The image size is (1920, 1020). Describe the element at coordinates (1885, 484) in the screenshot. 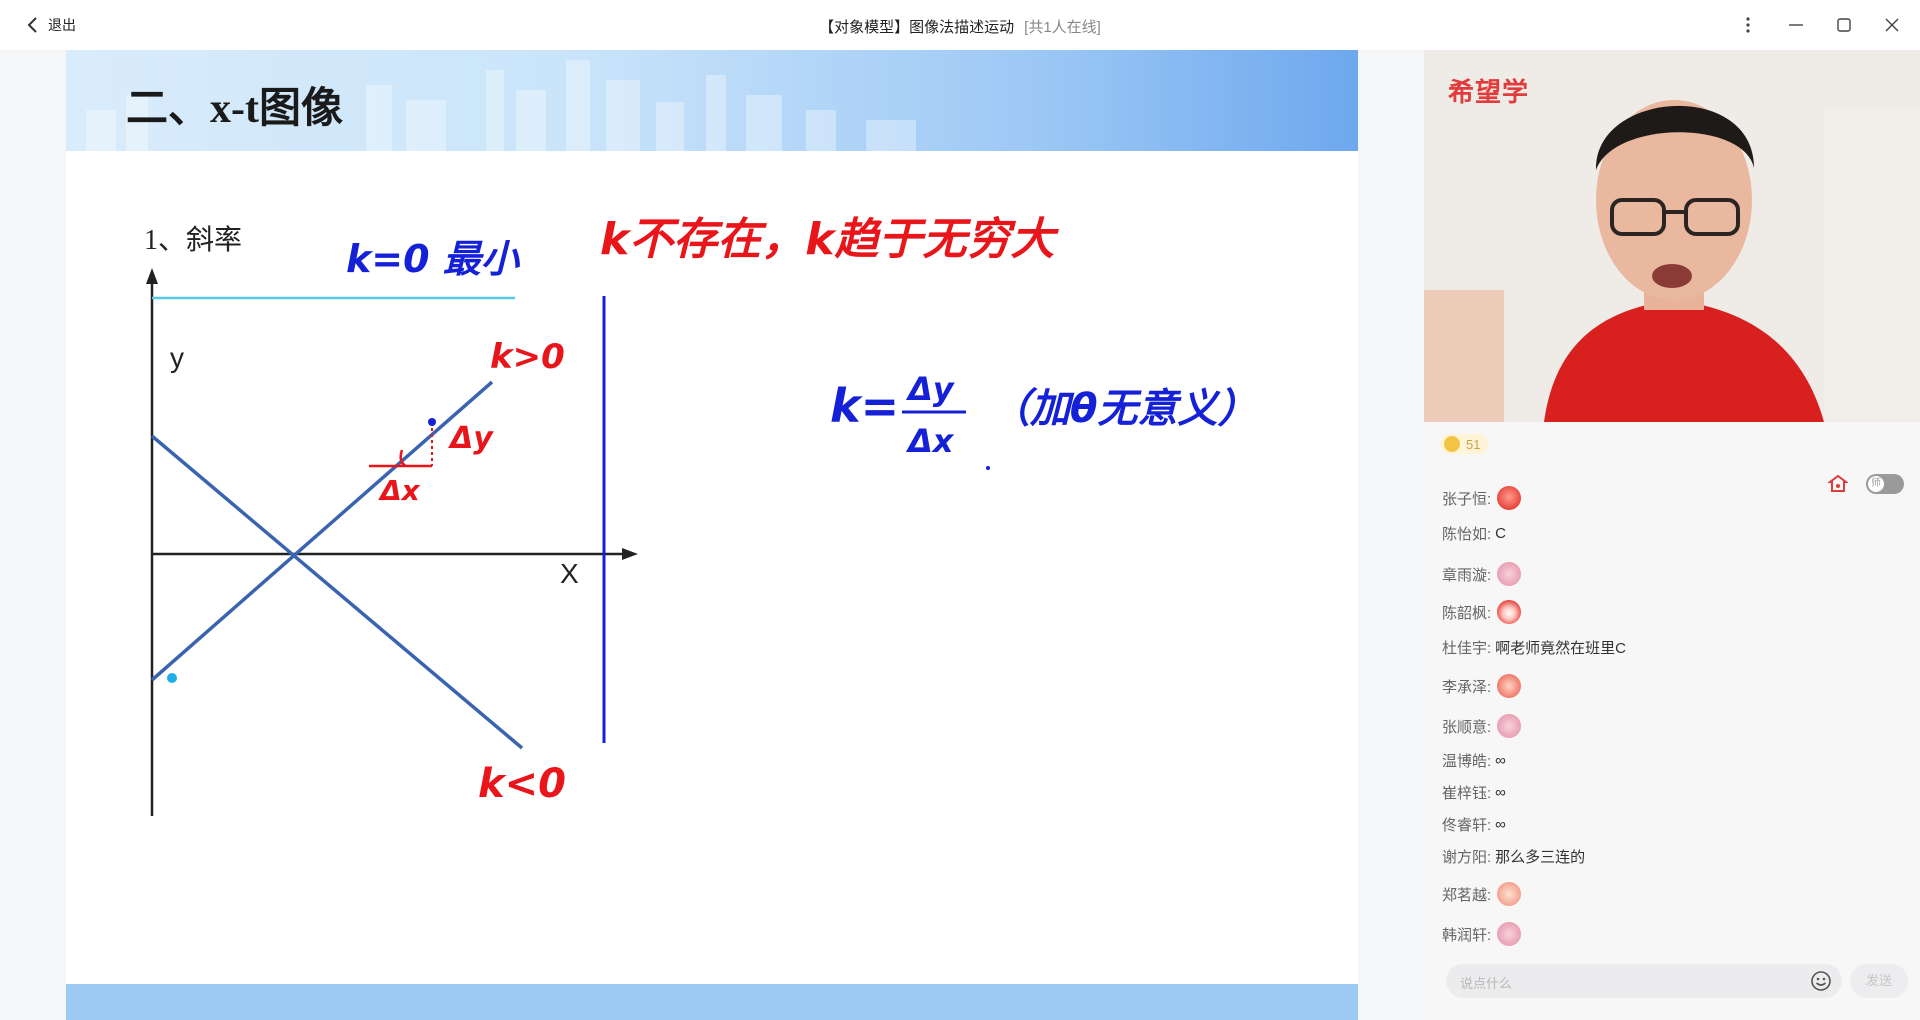

I see `teacher-only-toggle: 师` at that location.